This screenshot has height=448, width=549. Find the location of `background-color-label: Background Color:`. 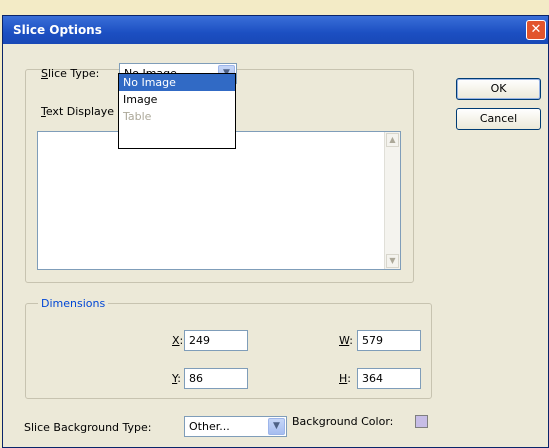

background-color-label: Background Color: is located at coordinates (343, 421).